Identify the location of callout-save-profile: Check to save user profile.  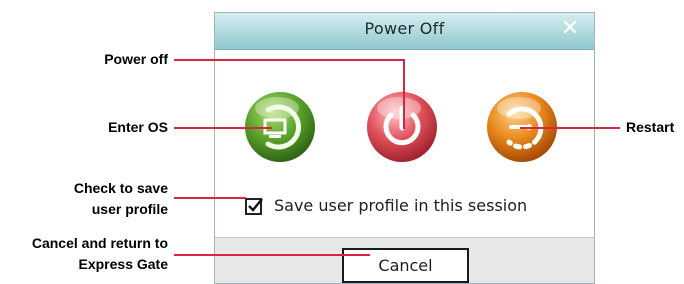
(121, 199).